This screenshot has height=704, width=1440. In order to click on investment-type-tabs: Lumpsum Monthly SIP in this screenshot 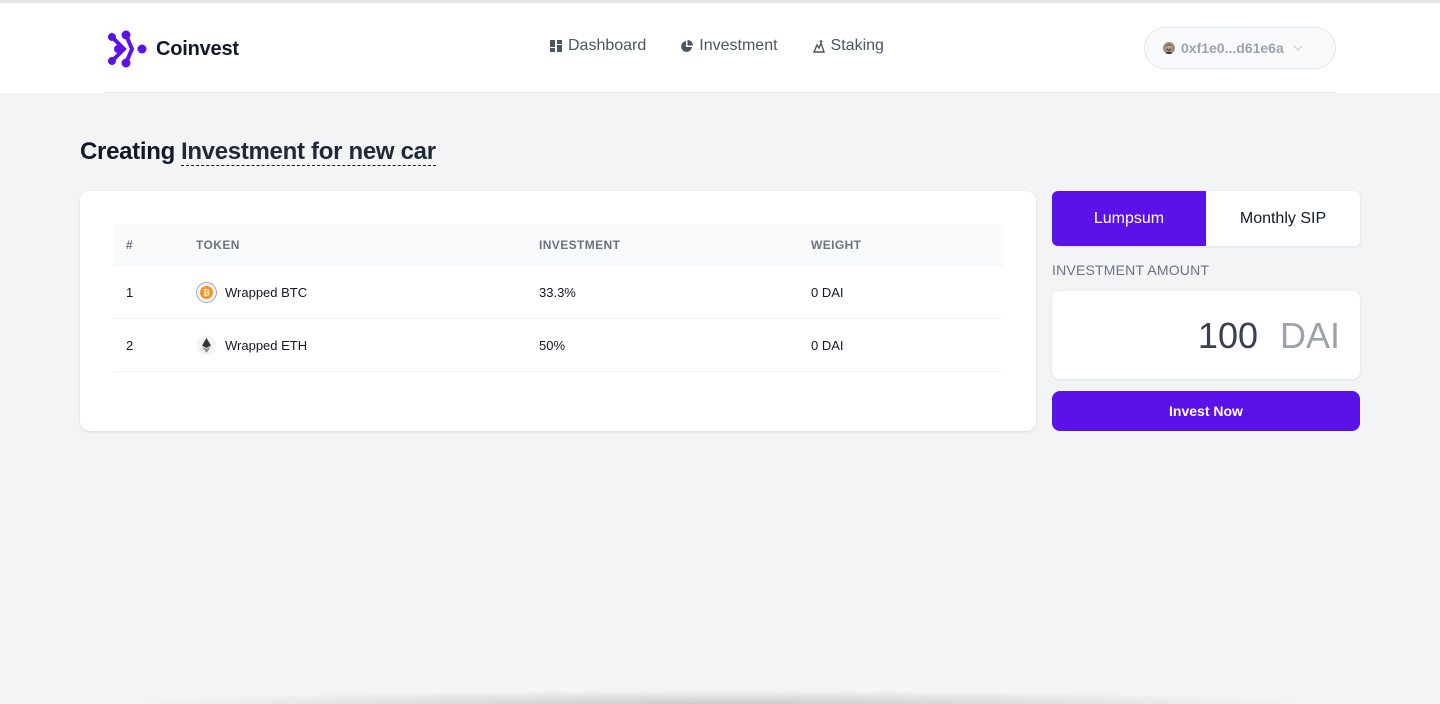, I will do `click(1206, 218)`.